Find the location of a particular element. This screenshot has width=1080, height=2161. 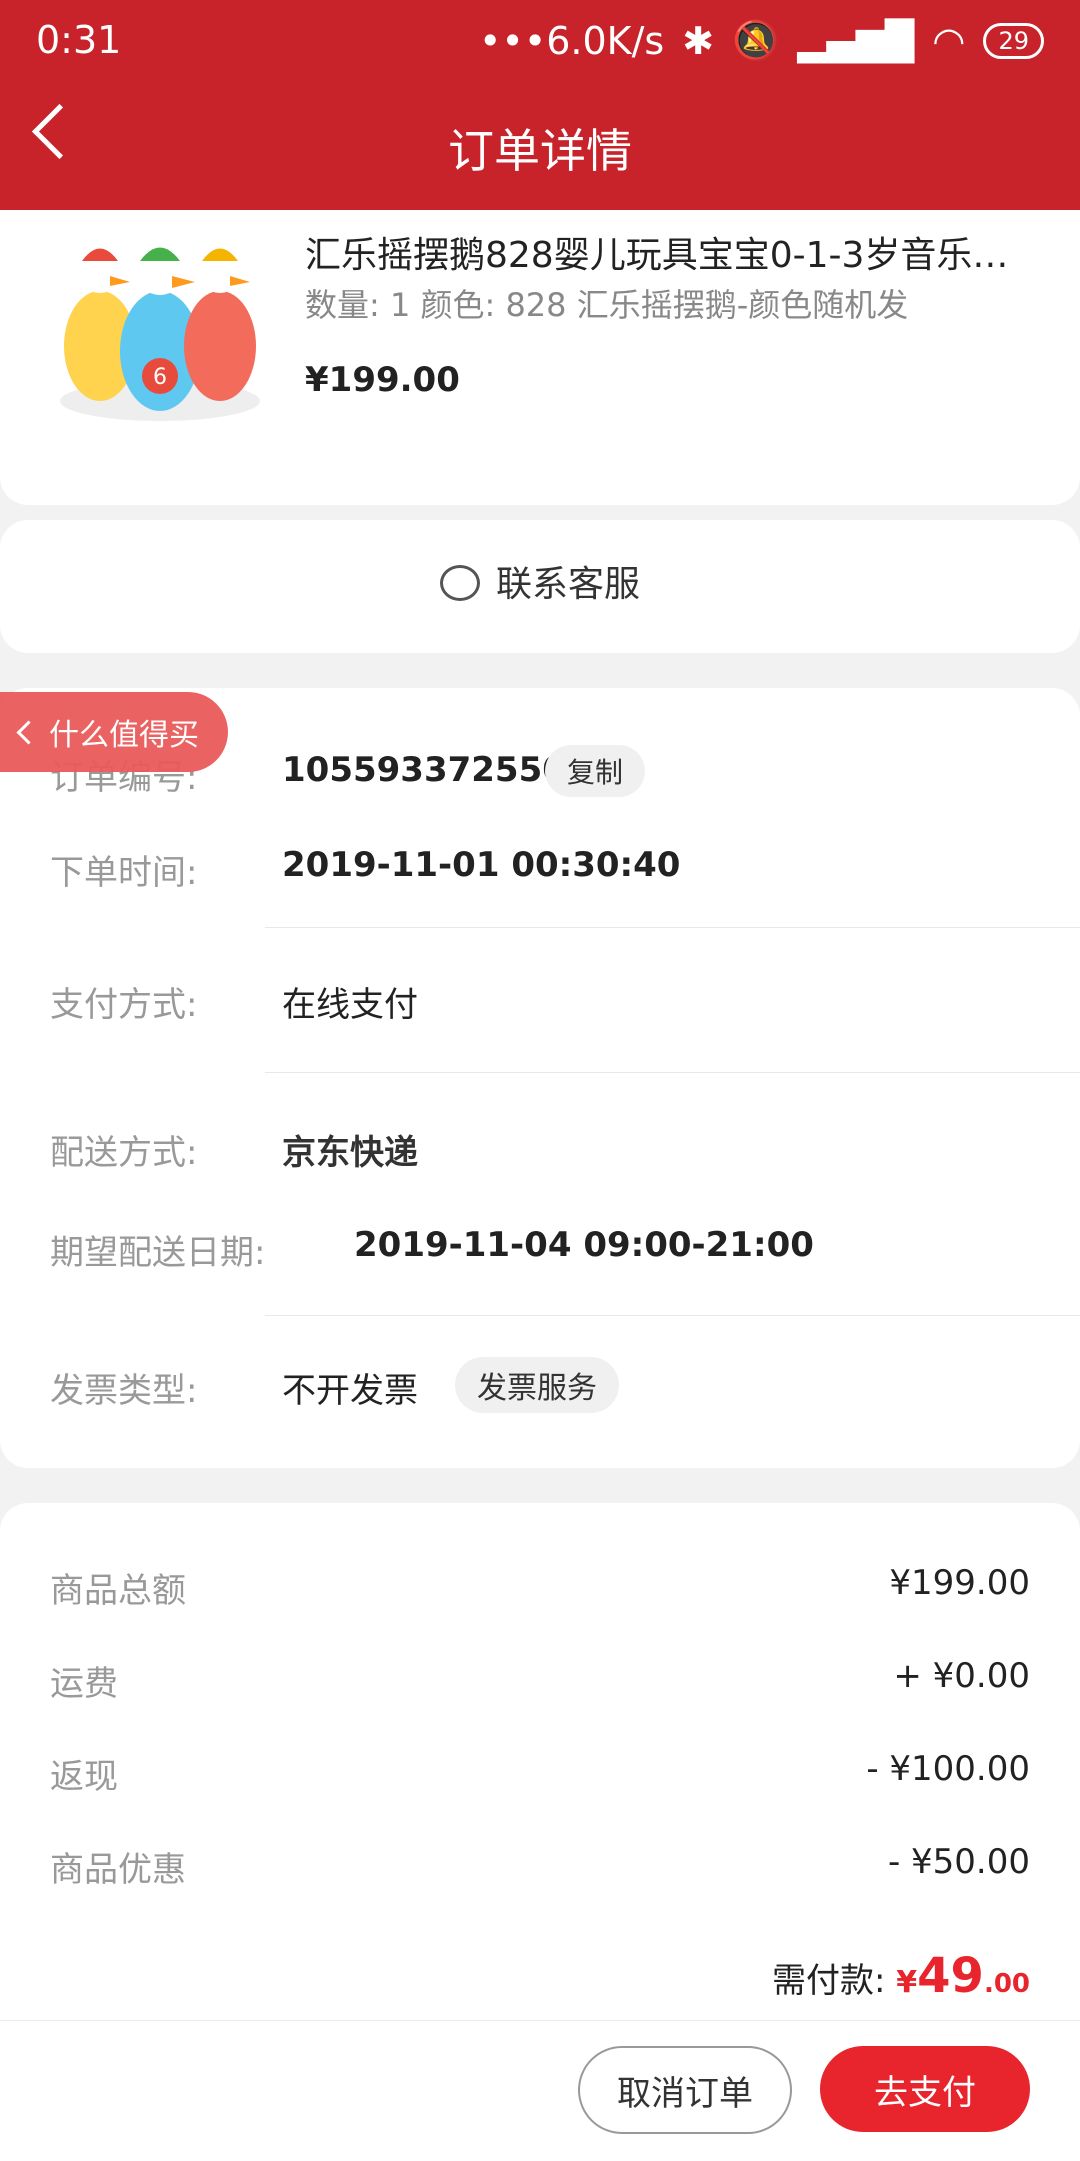

app-header: 0:31 •••6.0K/s ✱ 🔕 ▂▄▆█ ◠ 29 订单详情 is located at coordinates (540, 105).